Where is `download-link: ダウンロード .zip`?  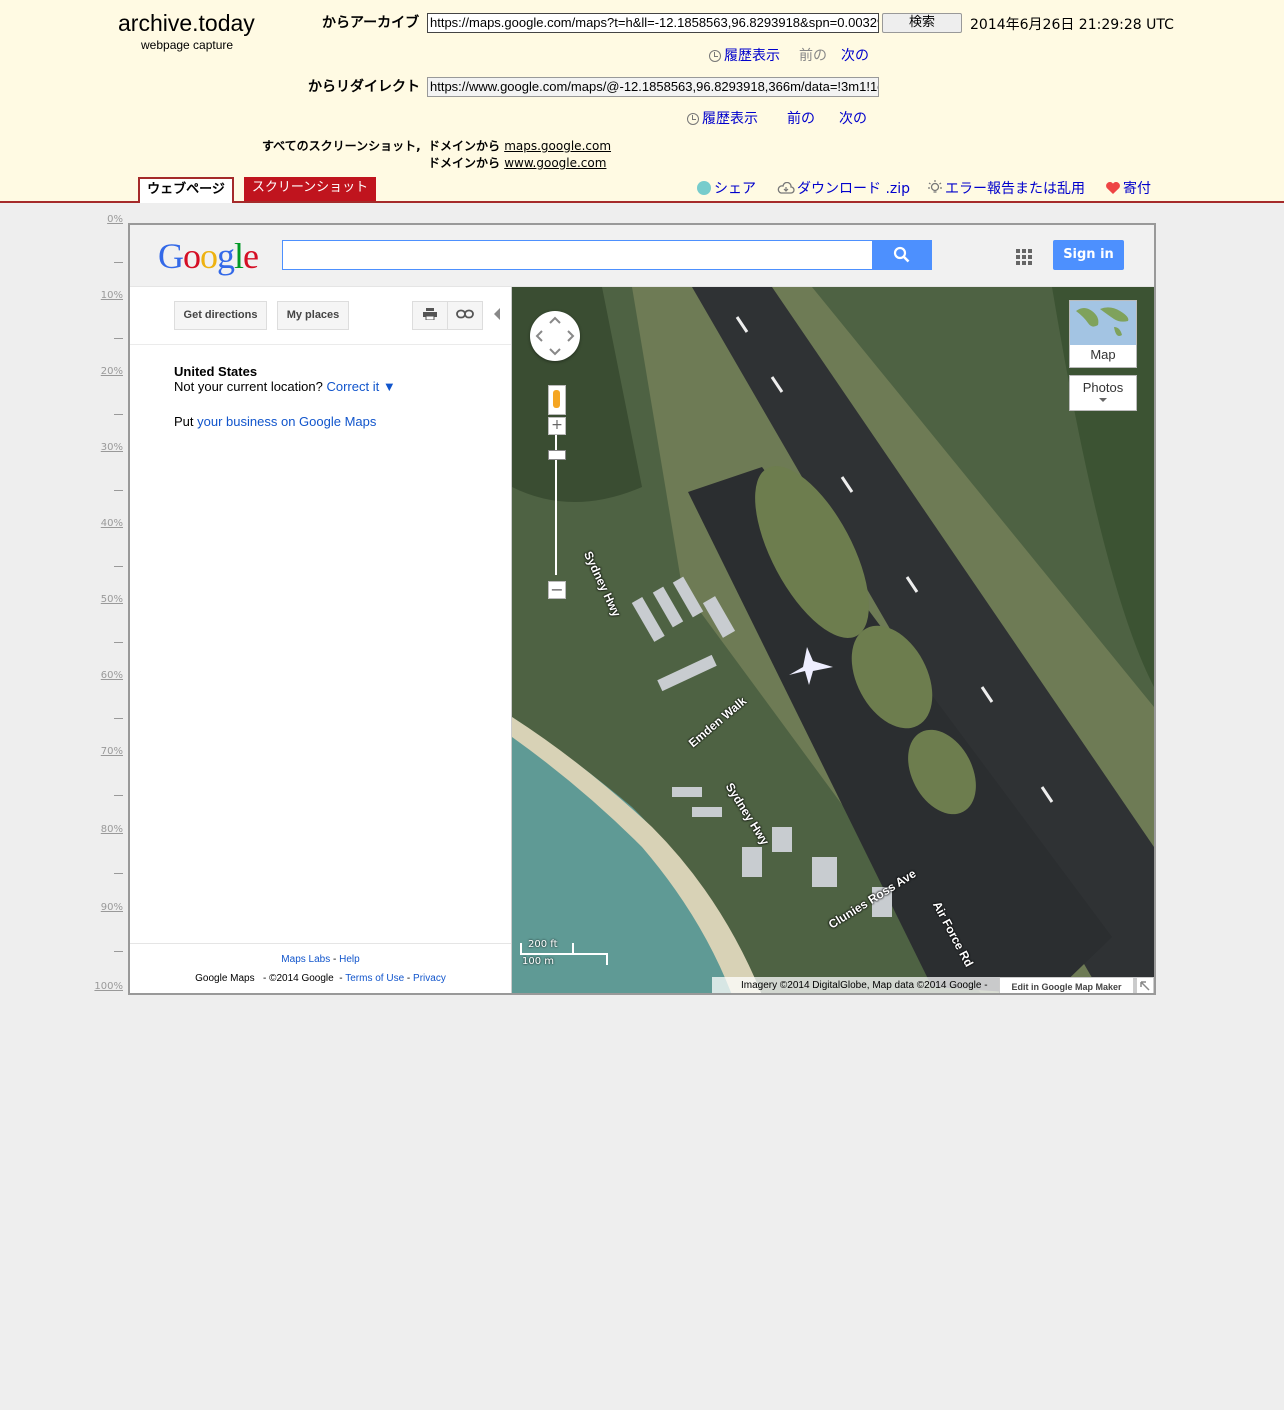 download-link: ダウンロード .zip is located at coordinates (843, 188).